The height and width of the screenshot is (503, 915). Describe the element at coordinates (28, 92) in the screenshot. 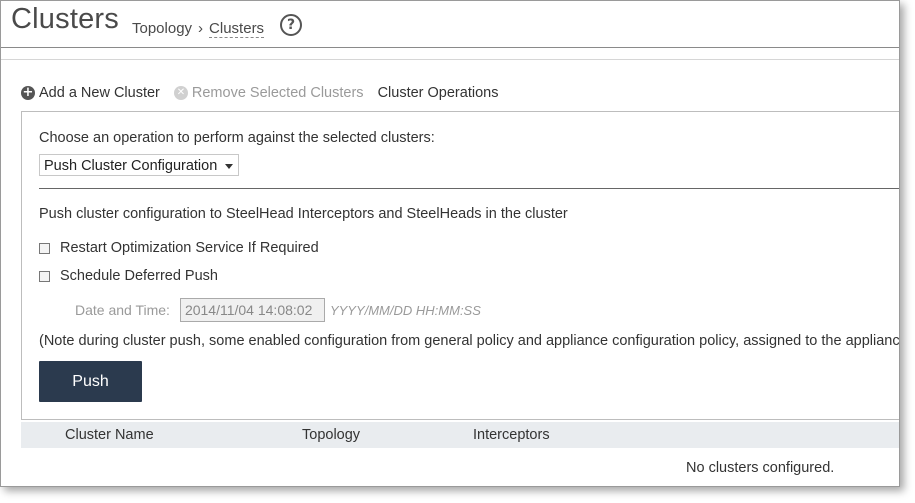

I see `plus-circle-icon: +` at that location.